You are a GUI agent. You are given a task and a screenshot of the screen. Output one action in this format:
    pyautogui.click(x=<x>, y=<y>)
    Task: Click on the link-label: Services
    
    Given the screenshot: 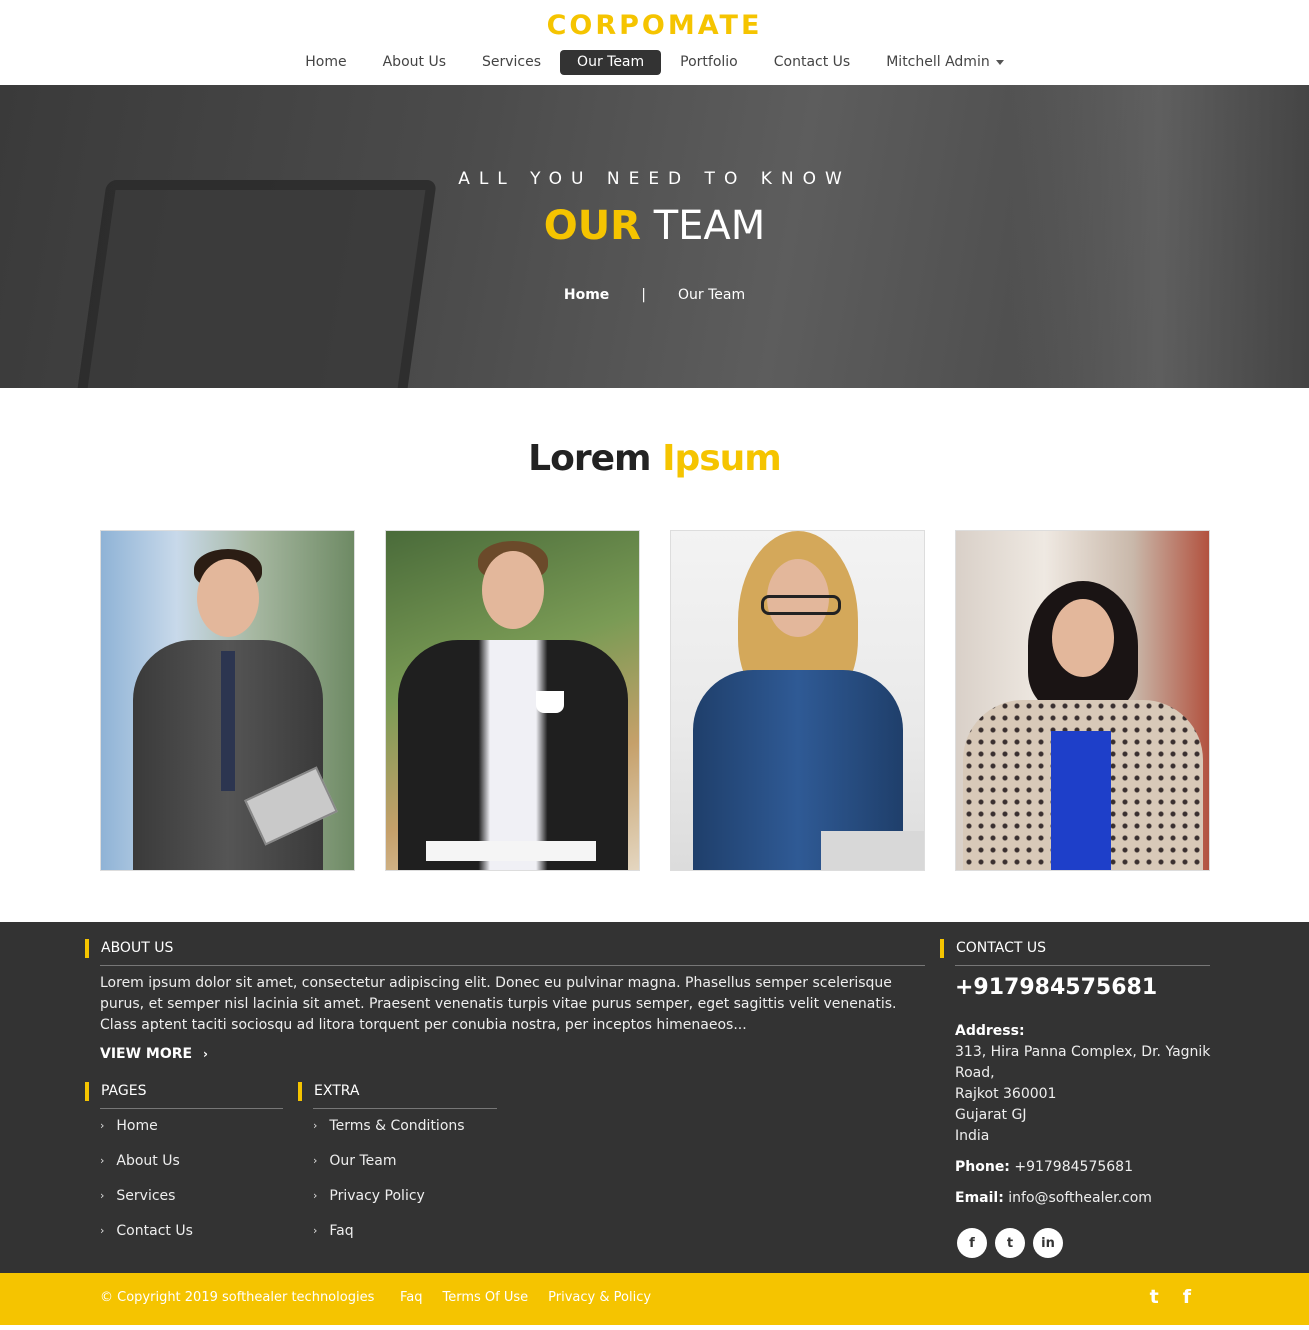 What is the action you would take?
    pyautogui.click(x=146, y=1195)
    